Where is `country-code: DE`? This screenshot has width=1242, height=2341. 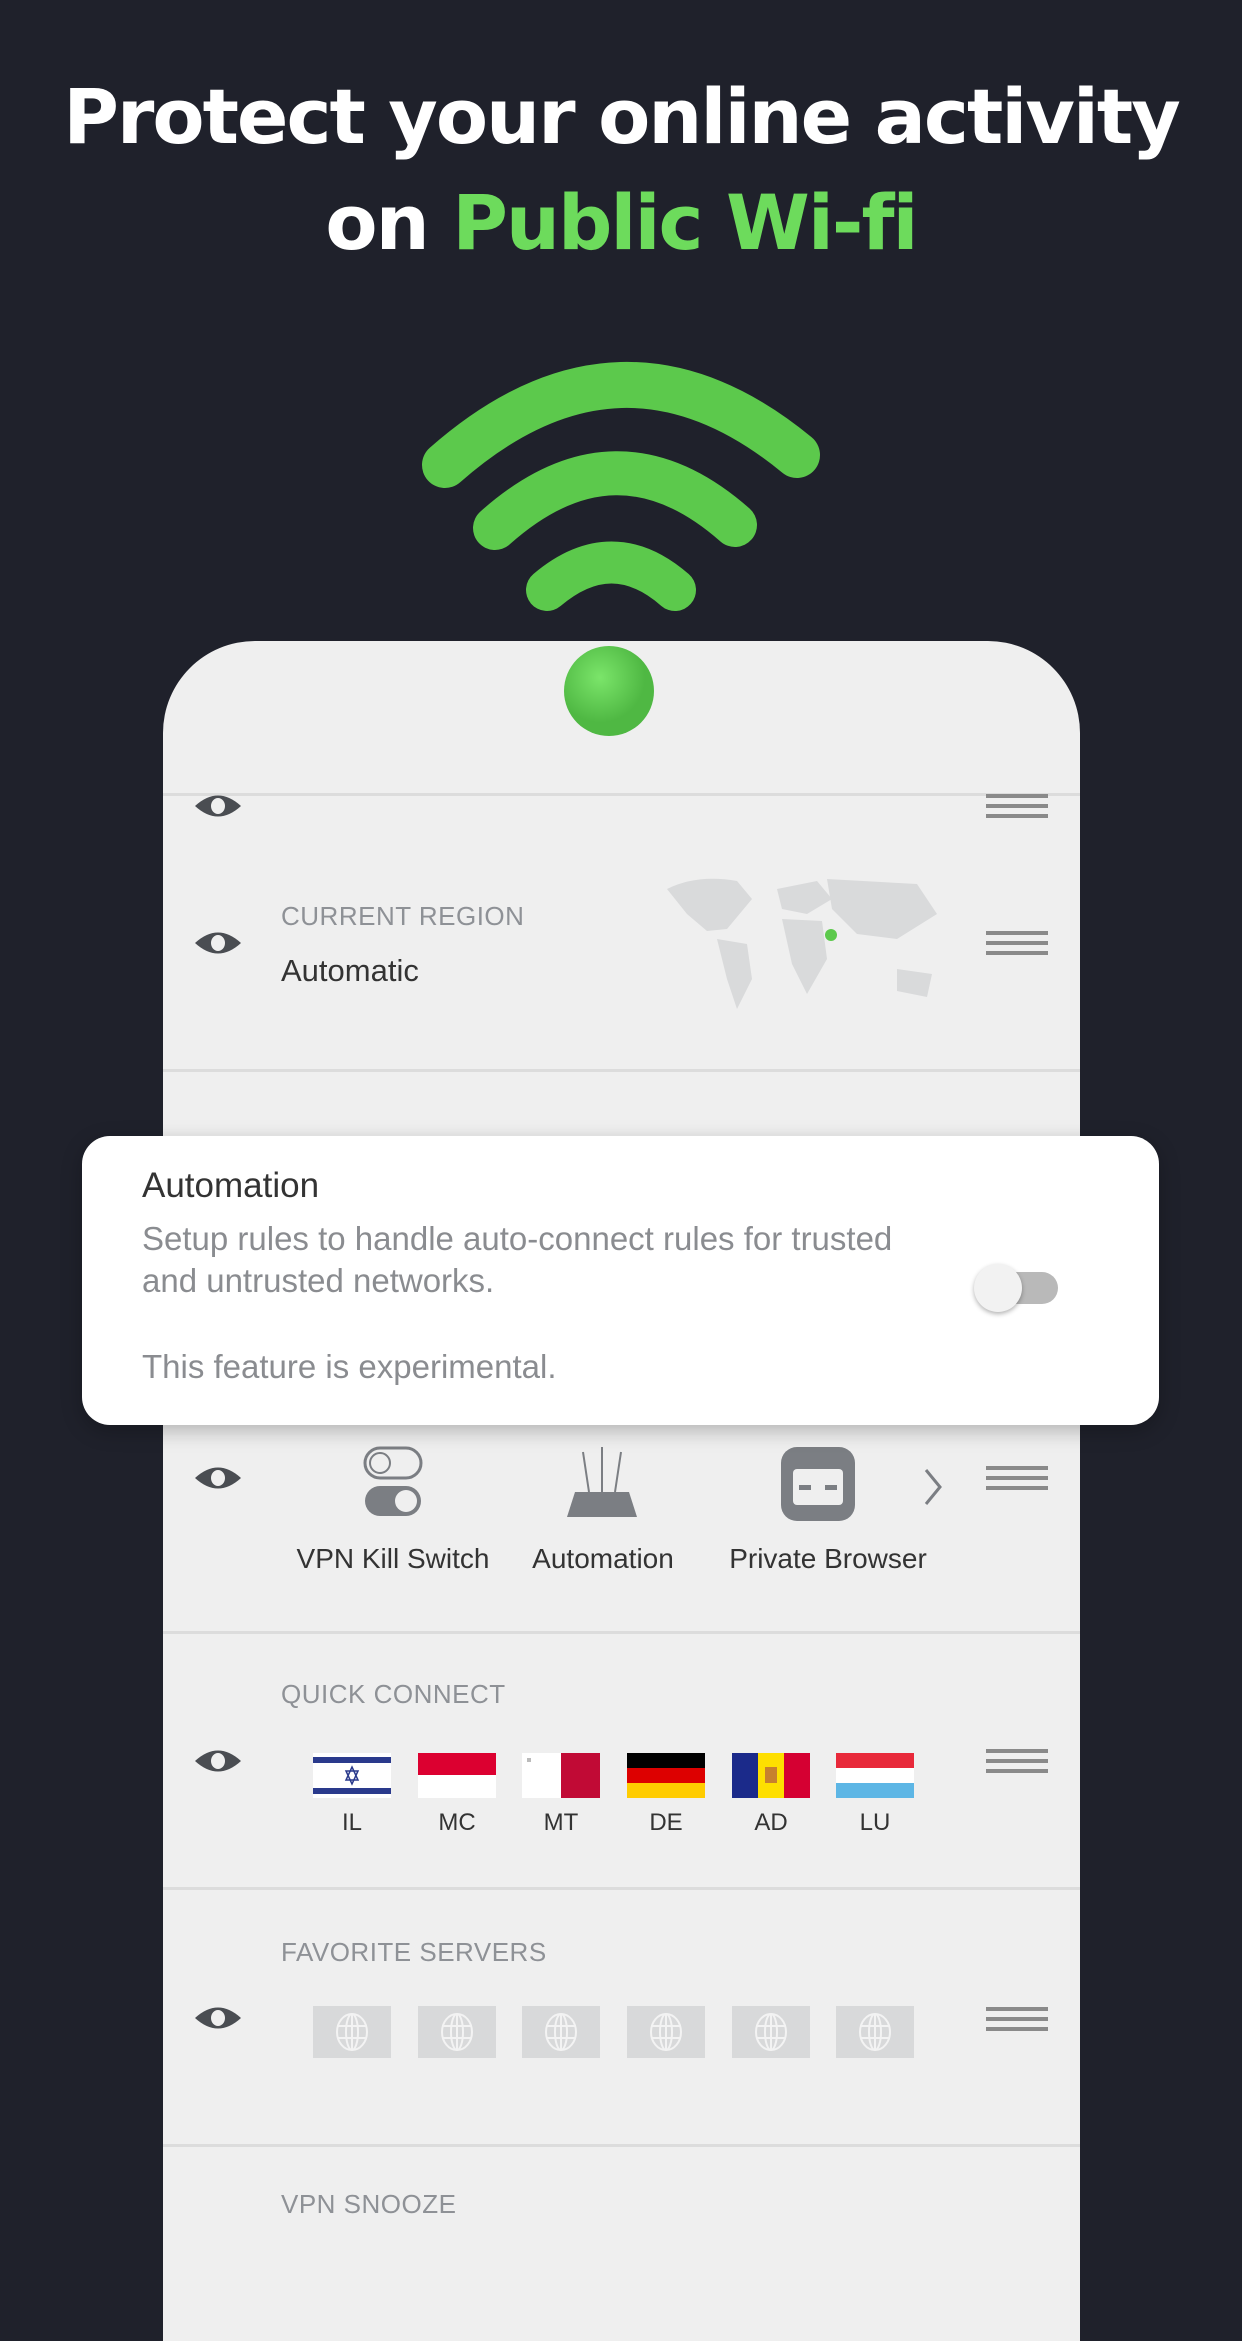
country-code: DE is located at coordinates (666, 1822).